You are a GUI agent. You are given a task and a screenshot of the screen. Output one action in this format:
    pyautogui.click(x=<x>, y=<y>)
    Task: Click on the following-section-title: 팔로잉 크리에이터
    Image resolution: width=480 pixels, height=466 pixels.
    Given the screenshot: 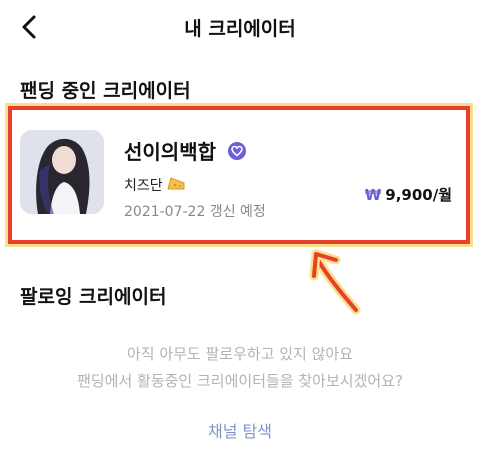 What is the action you would take?
    pyautogui.click(x=93, y=297)
    